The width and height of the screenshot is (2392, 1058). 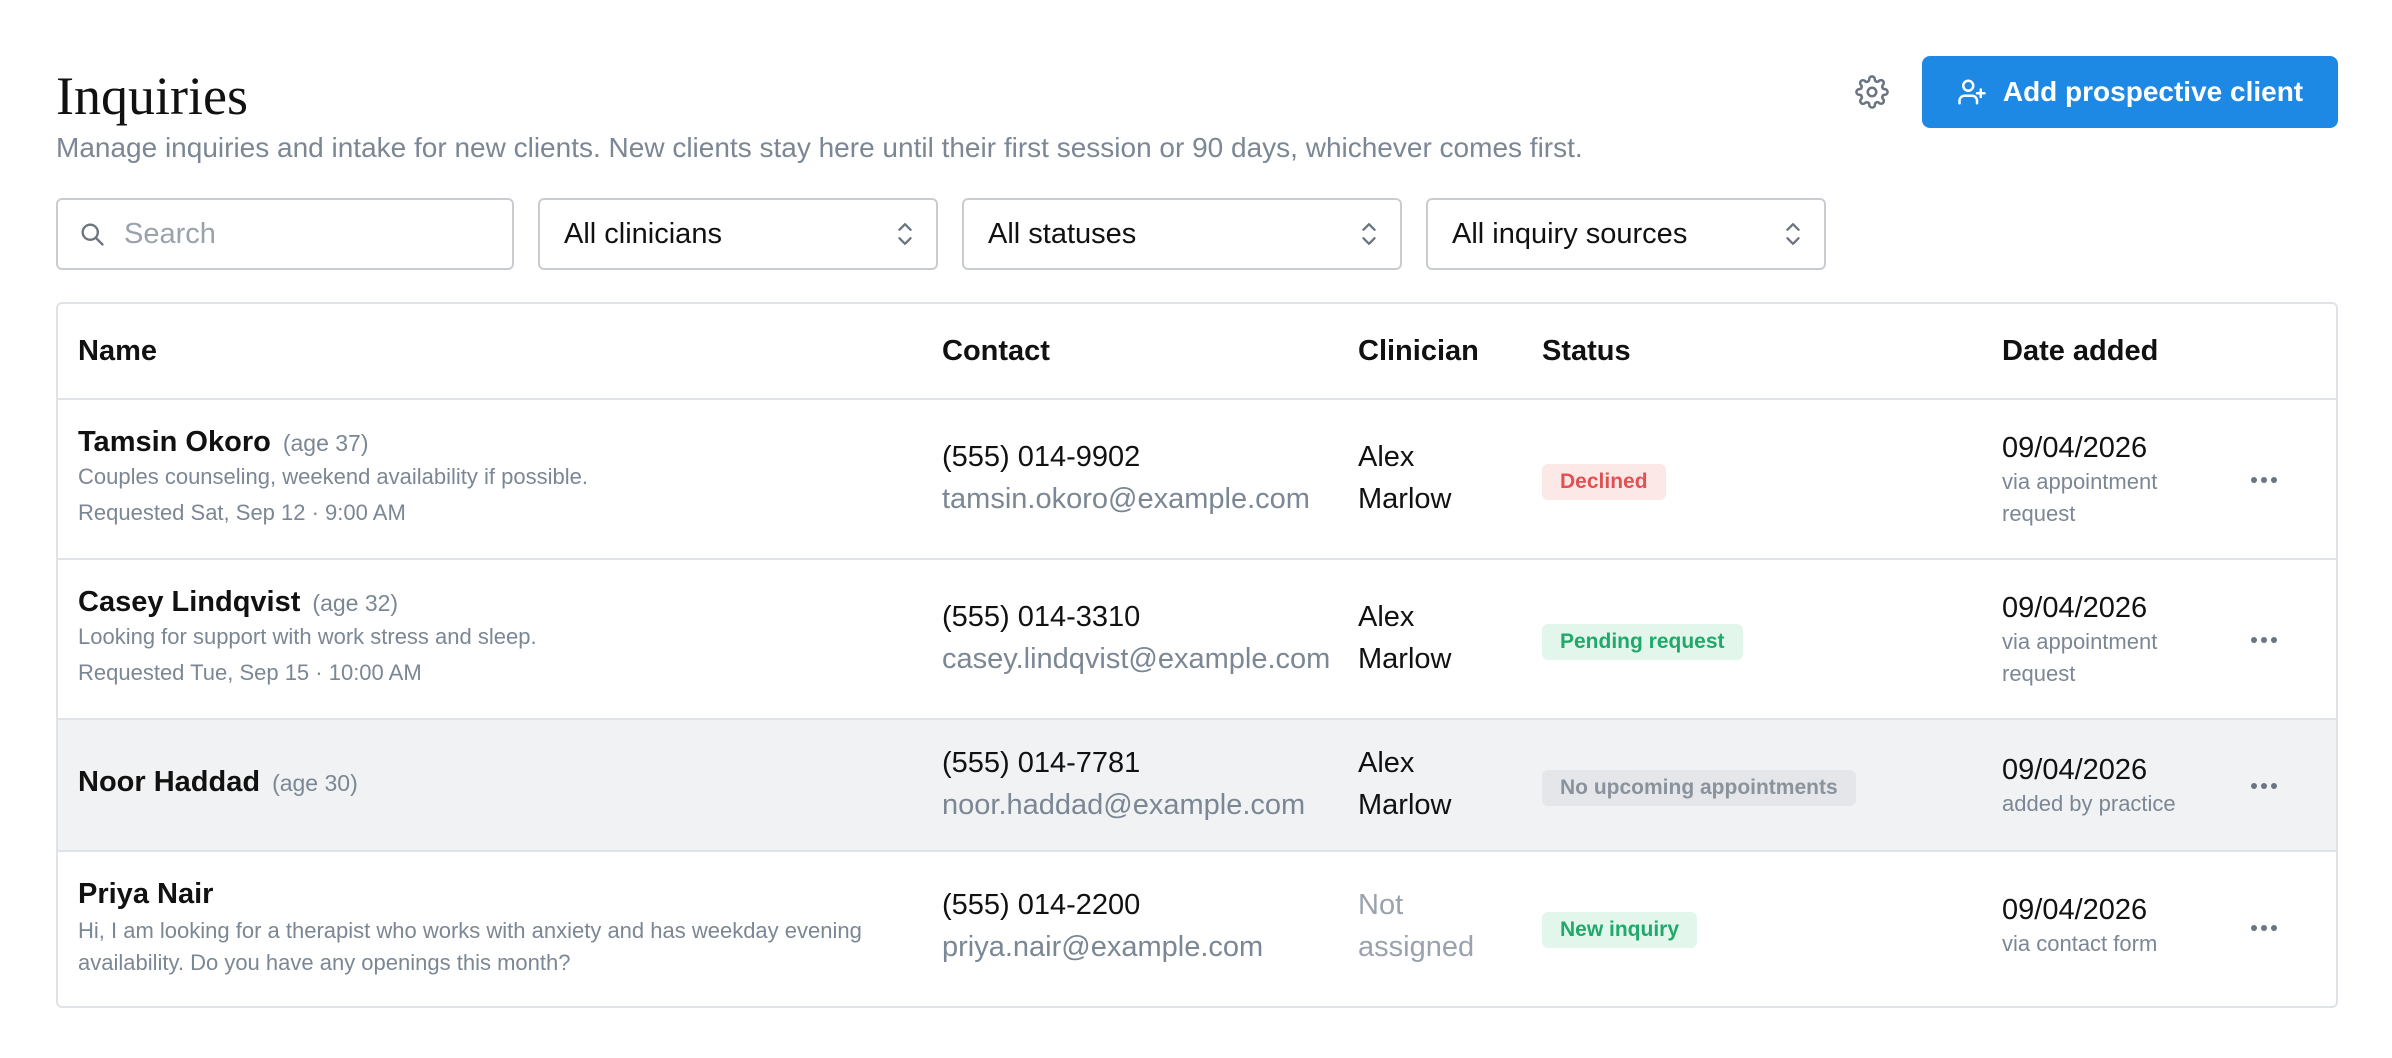 I want to click on search-placeholder: Search, so click(x=170, y=233).